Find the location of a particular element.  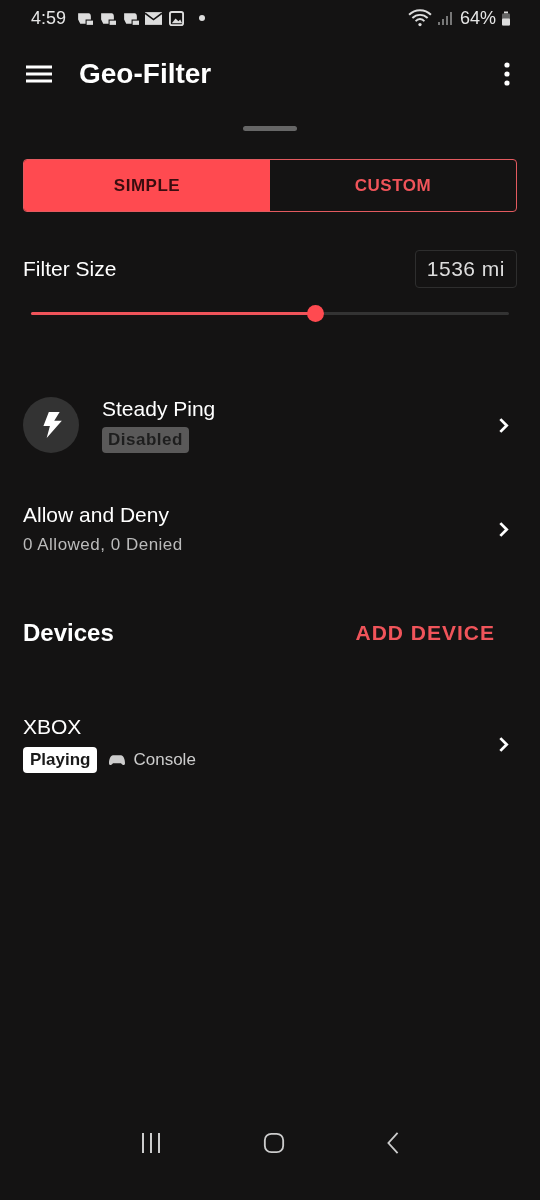

menu-icon is located at coordinates (39, 74).